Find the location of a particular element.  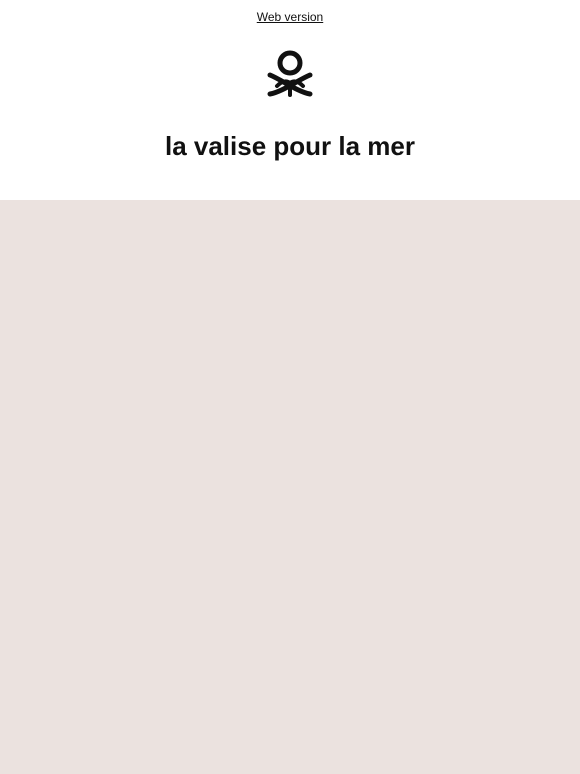

email-title: la valise pour la mer is located at coordinates (289, 146).